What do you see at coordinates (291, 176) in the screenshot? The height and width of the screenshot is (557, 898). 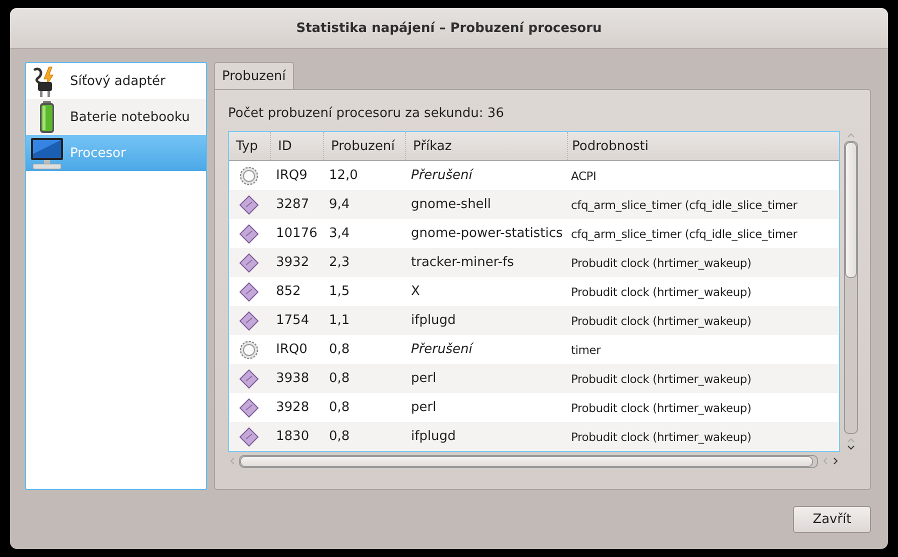 I see `table-cell-text: IRQ9` at bounding box center [291, 176].